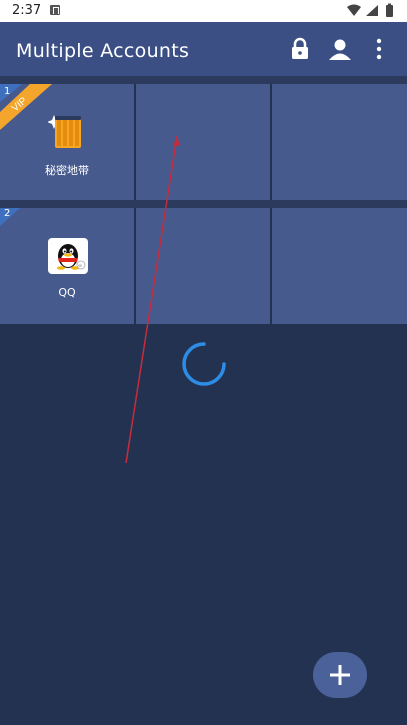 The width and height of the screenshot is (407, 725). I want to click on lock-icon, so click(300, 49).